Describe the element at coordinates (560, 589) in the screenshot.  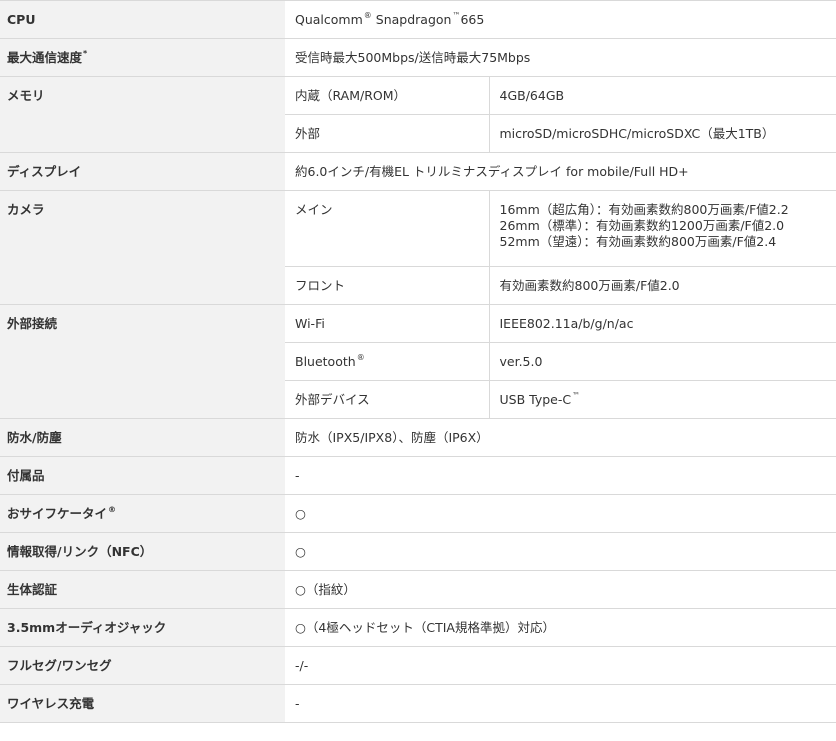
I see `biometric-value: ○（指紋）` at that location.